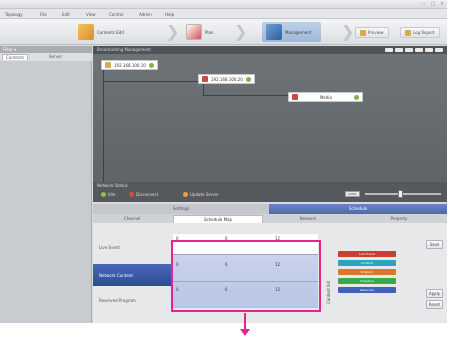 Image resolution: width=451 pixels, height=337 pixels. I want to click on legend-bar: Program, so click(367, 272).